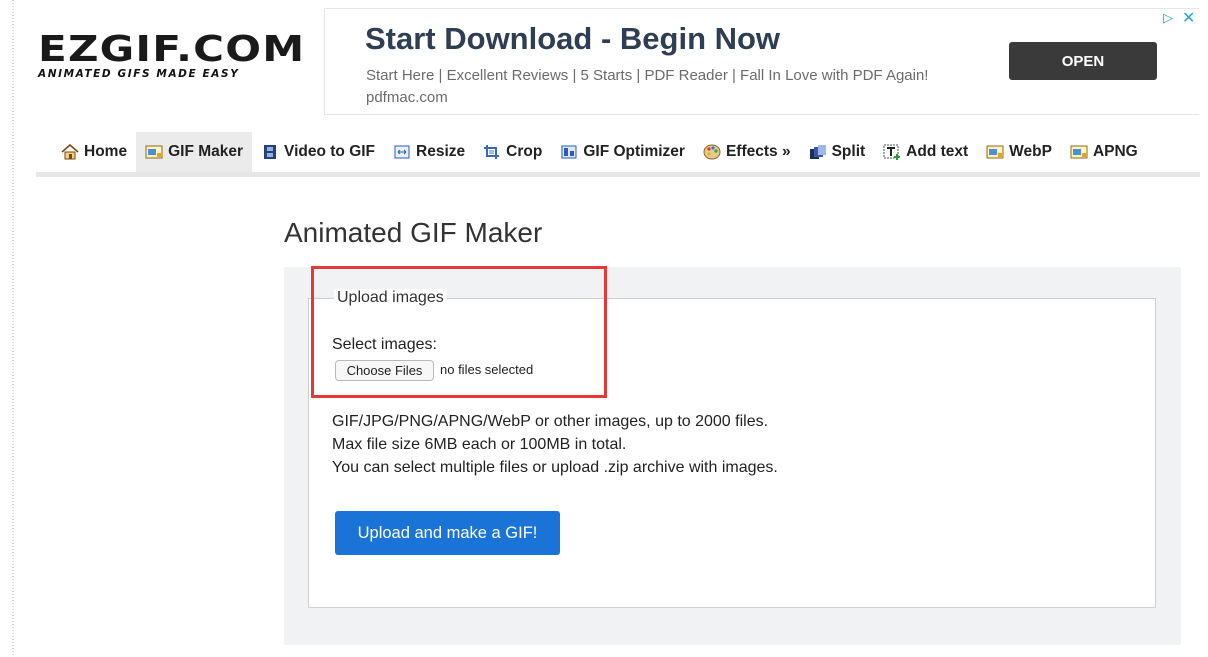 The width and height of the screenshot is (1208, 657). I want to click on page-title: Animated GIF Maker, so click(413, 232).